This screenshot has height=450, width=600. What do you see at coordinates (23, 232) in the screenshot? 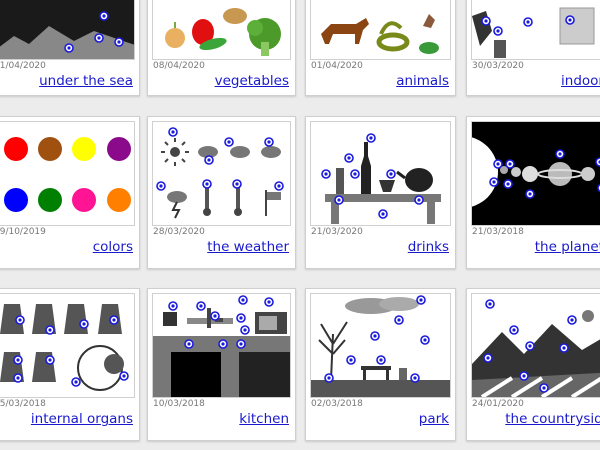
I see `card-date: 19/10/2019` at bounding box center [23, 232].